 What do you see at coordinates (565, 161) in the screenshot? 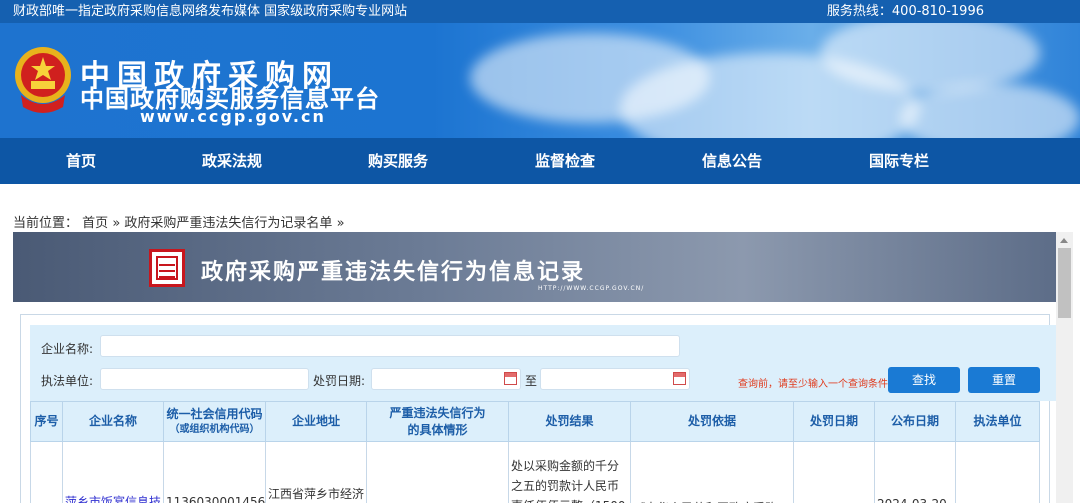
I see `nav-item-supervision: 监督检查` at bounding box center [565, 161].